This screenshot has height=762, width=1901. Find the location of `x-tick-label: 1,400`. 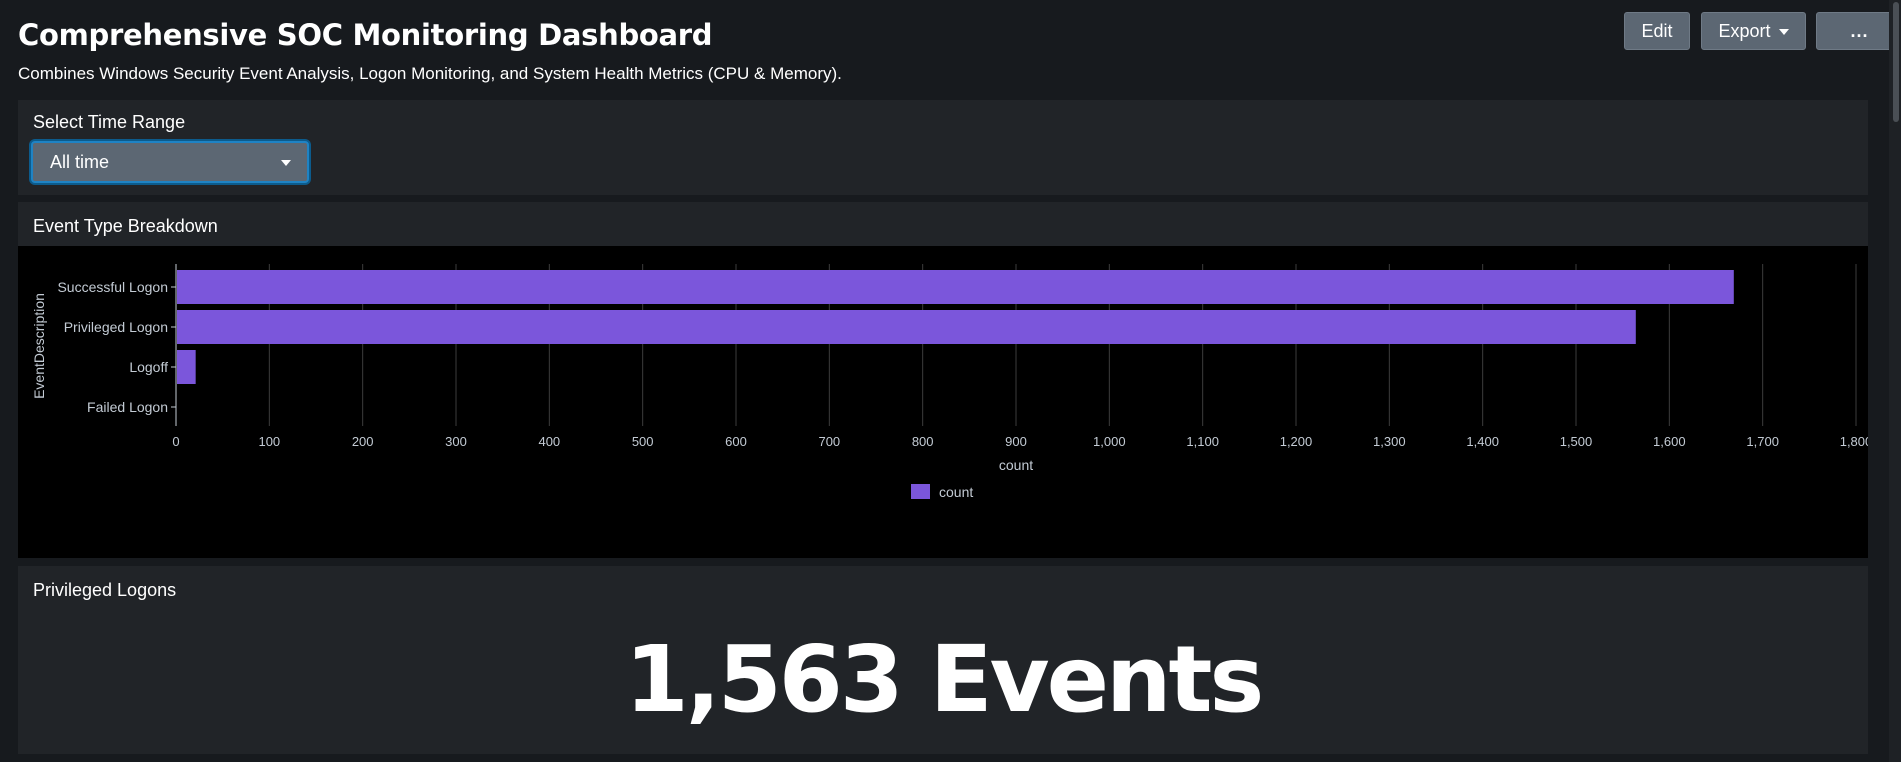

x-tick-label: 1,400 is located at coordinates (1482, 441).